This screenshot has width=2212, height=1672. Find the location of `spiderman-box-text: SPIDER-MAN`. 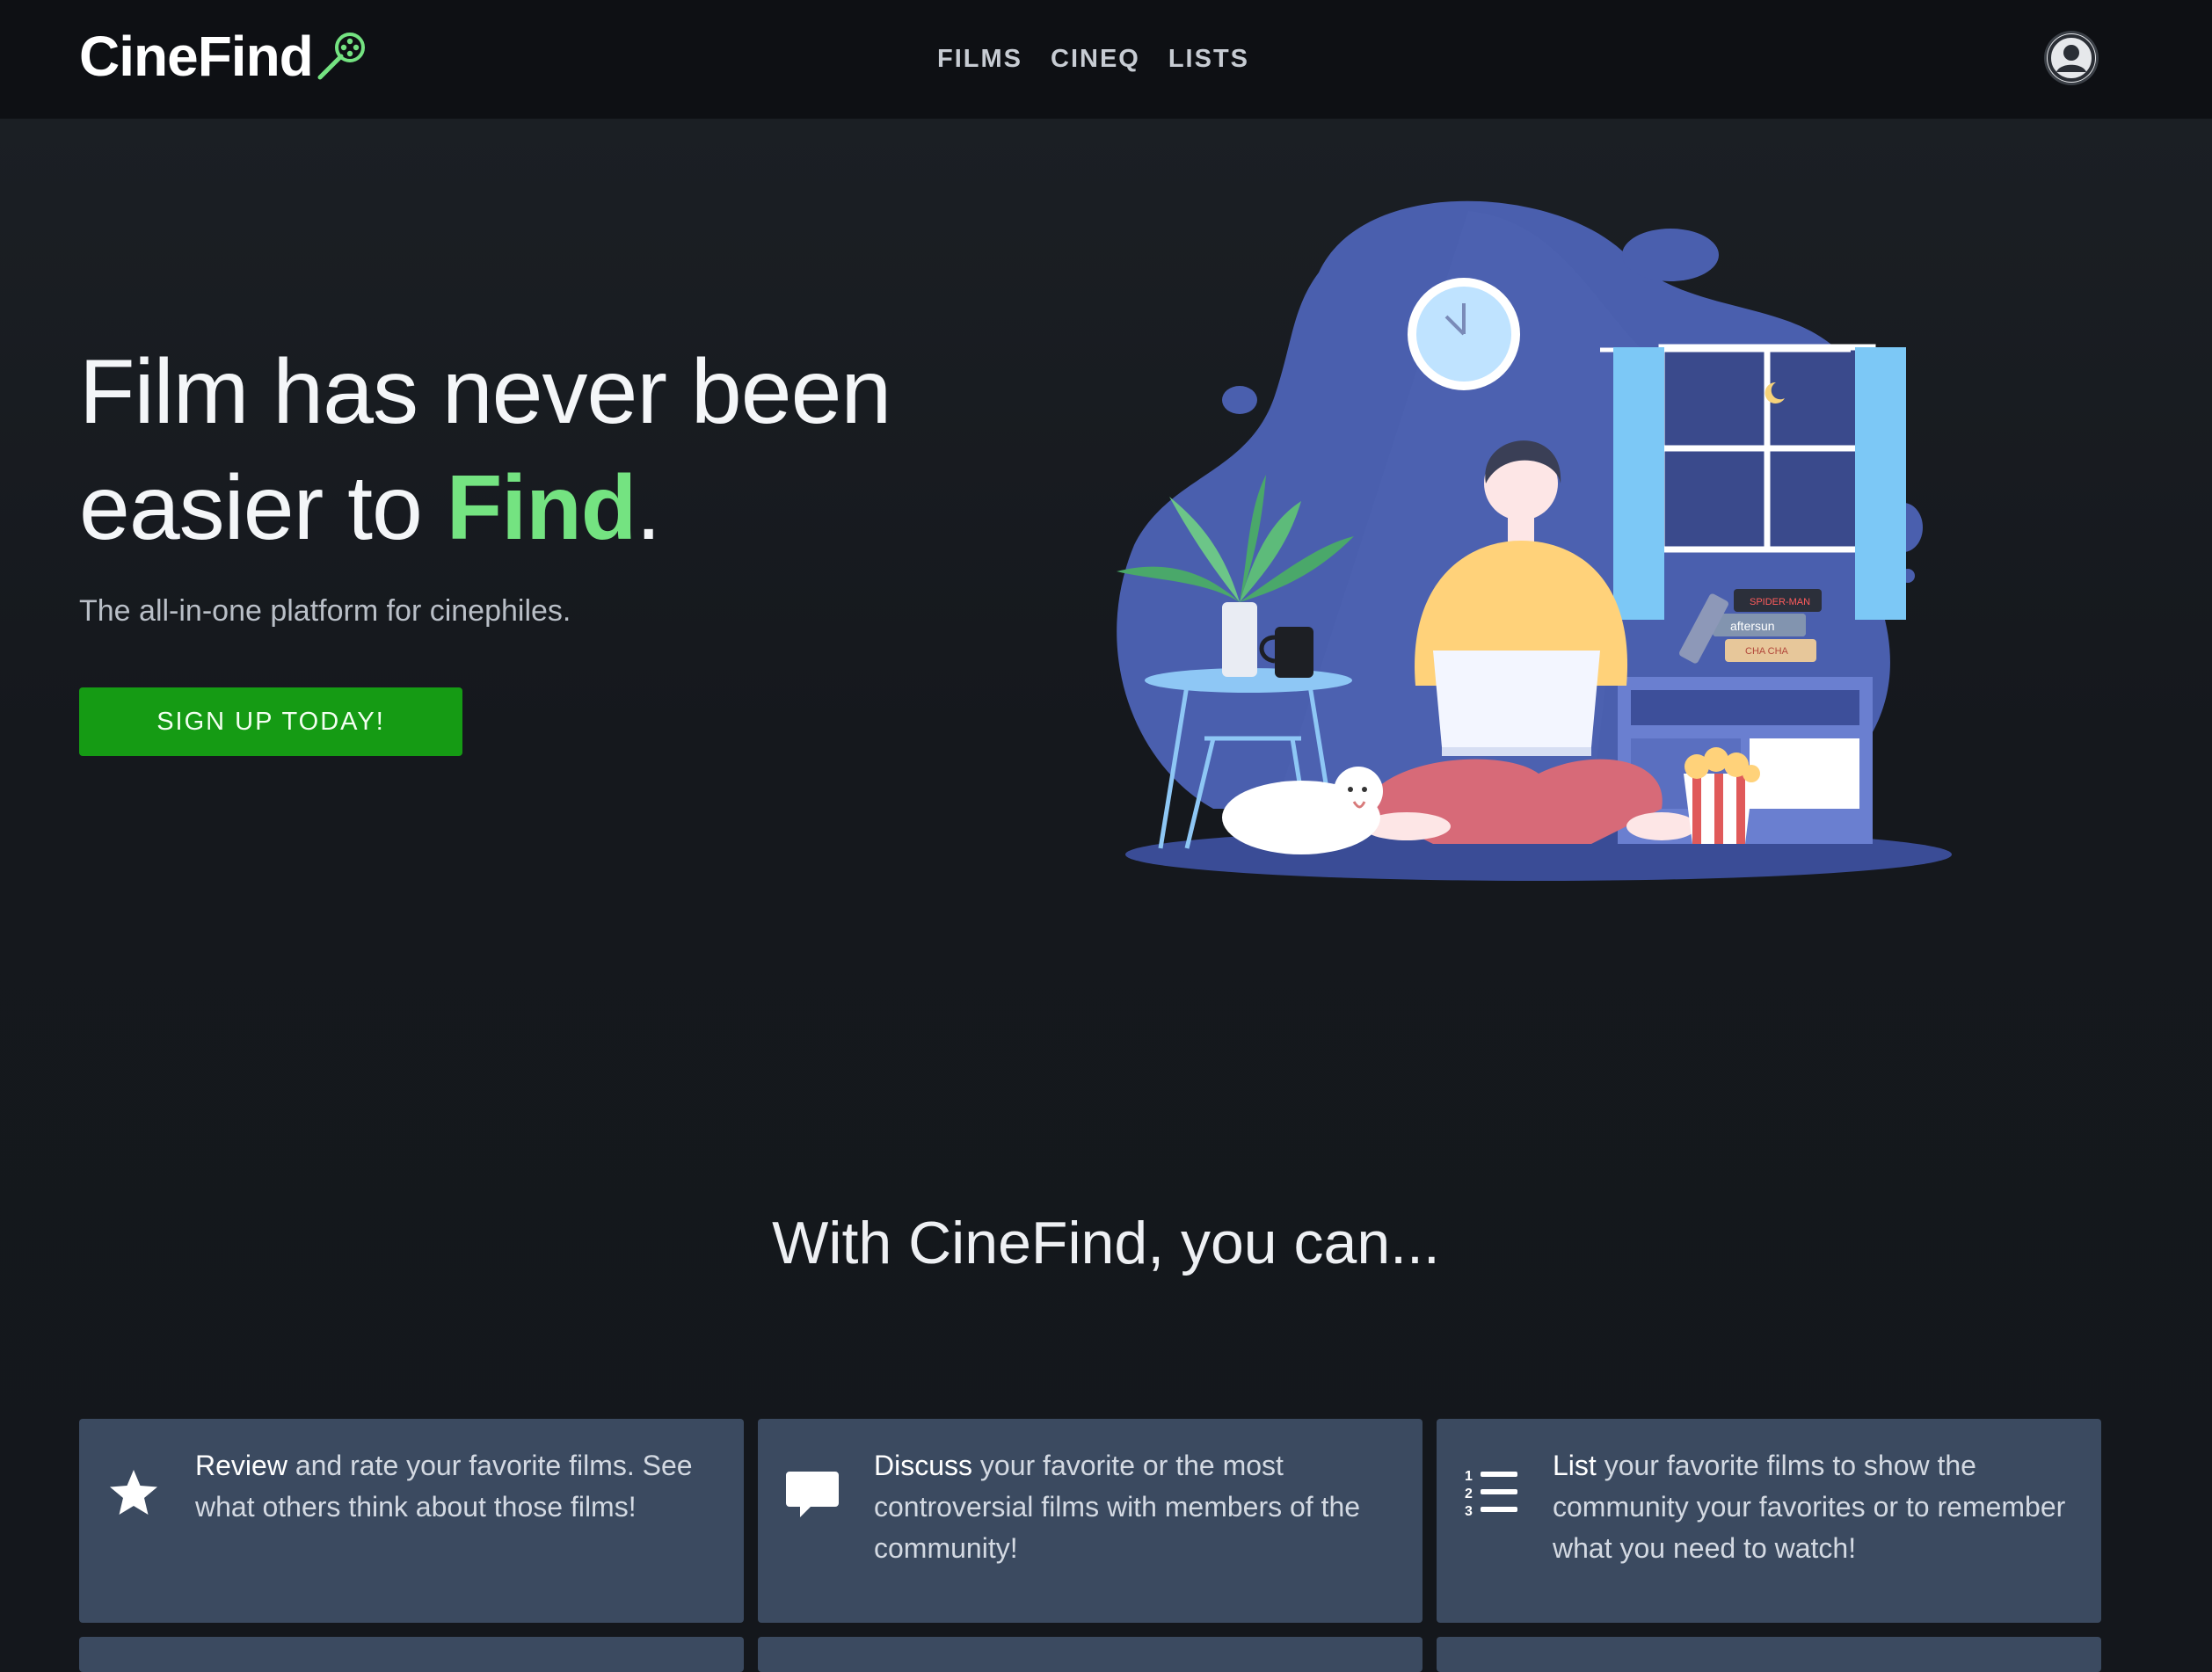

spiderman-box-text: SPIDER-MAN is located at coordinates (1780, 602).